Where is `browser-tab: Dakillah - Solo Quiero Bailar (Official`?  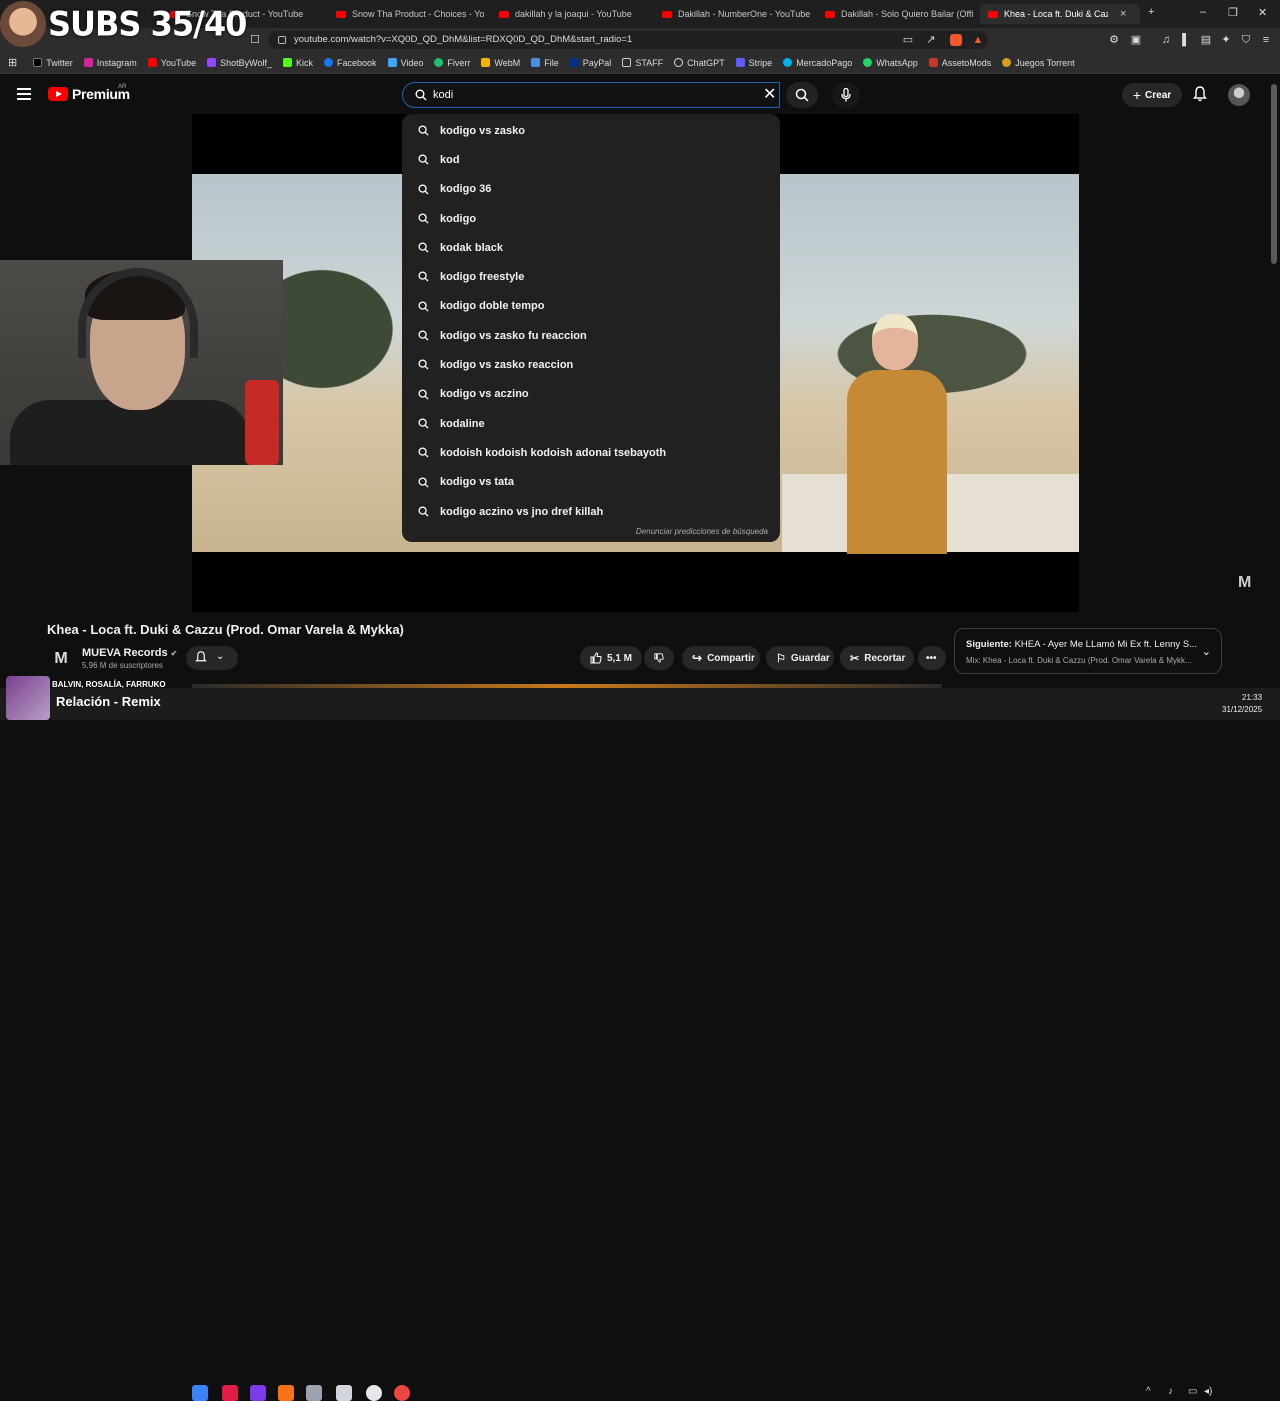 browser-tab: Dakillah - Solo Quiero Bailar (Official is located at coordinates (899, 14).